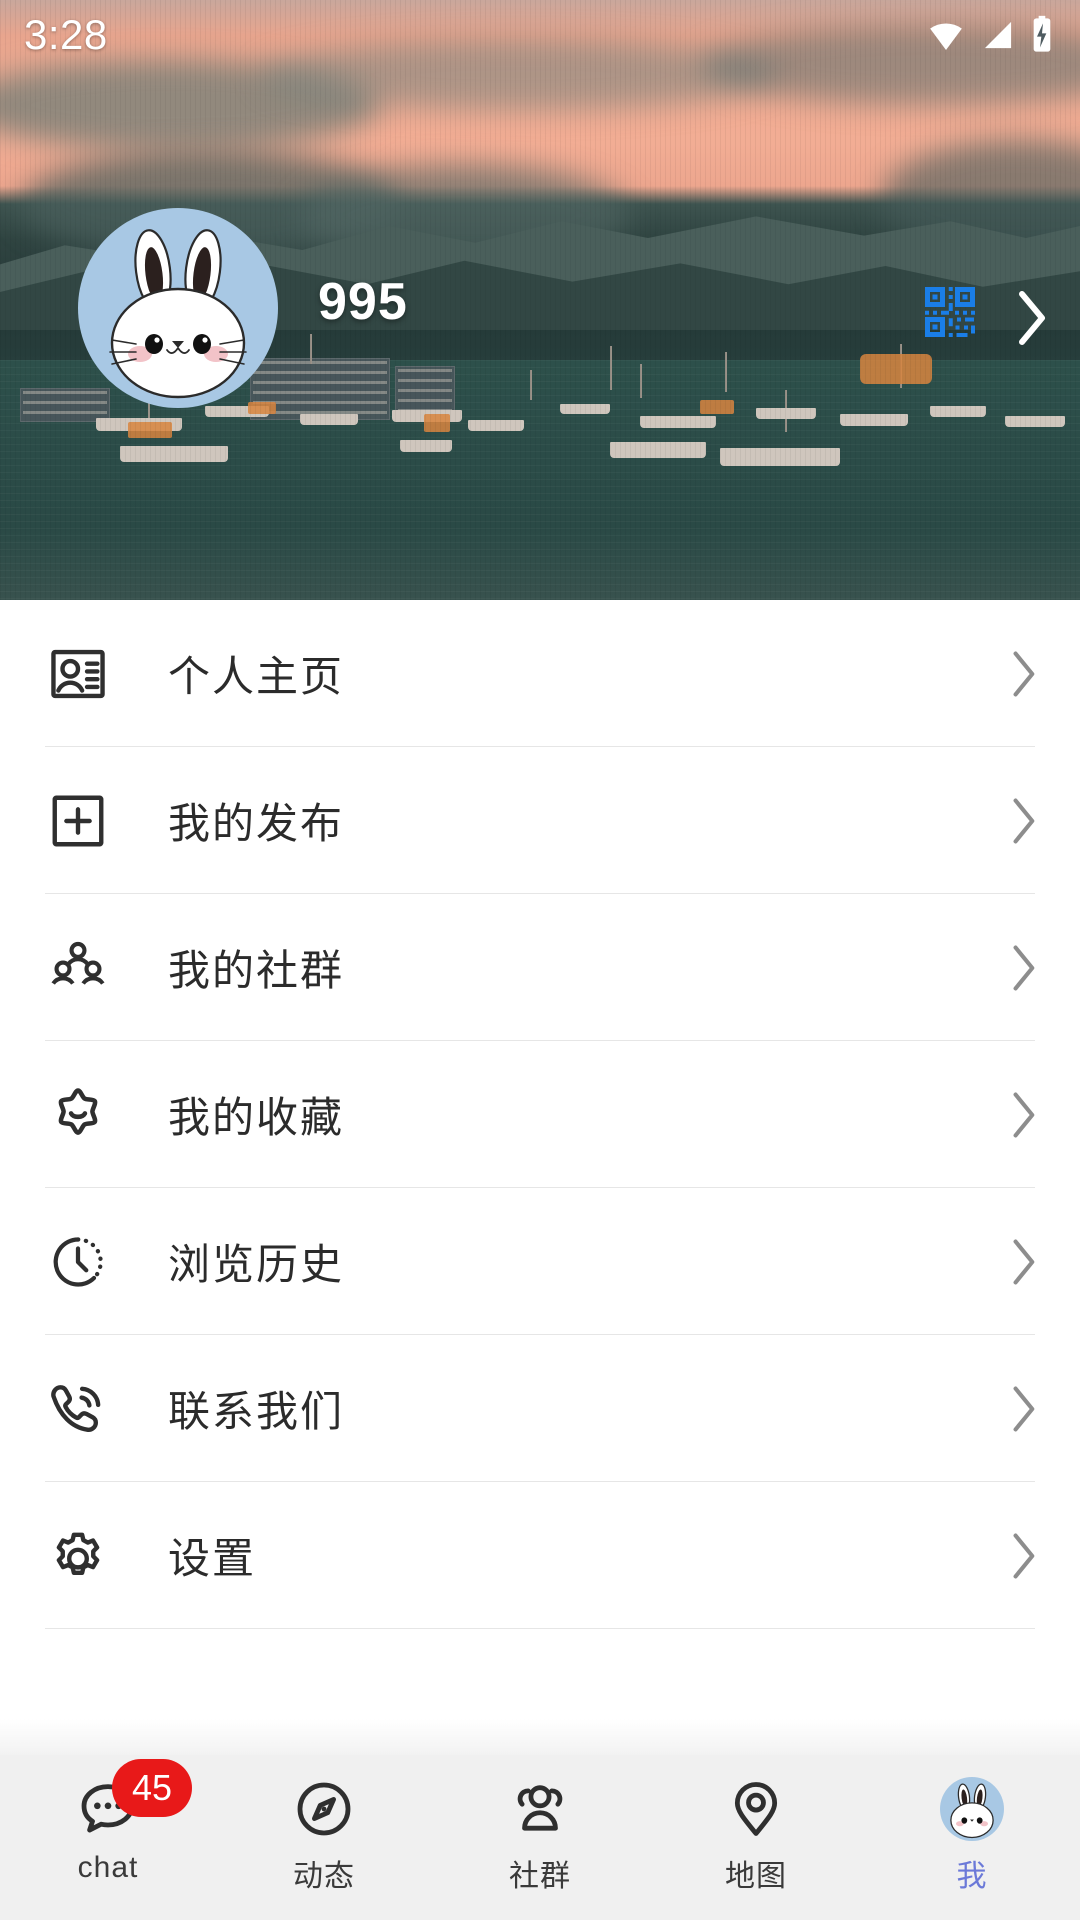 This screenshot has width=1080, height=1920. Describe the element at coordinates (324, 1809) in the screenshot. I see `compass-icon` at that location.